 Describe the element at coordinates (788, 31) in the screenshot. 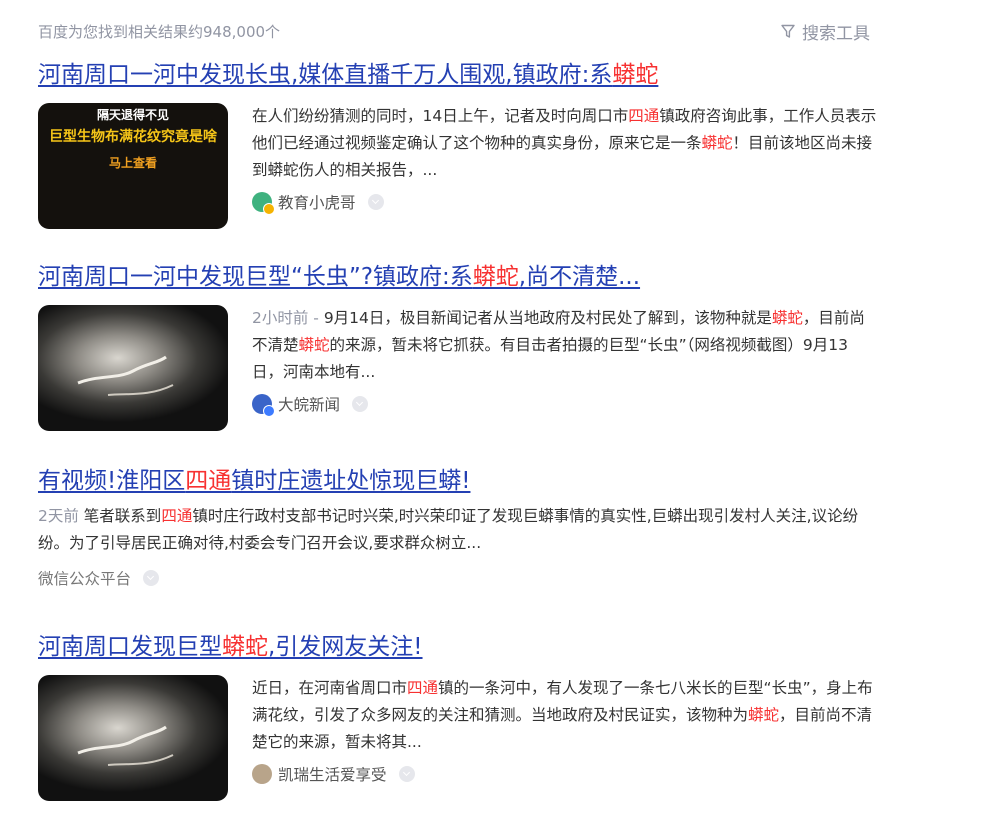

I see `filter-icon` at that location.